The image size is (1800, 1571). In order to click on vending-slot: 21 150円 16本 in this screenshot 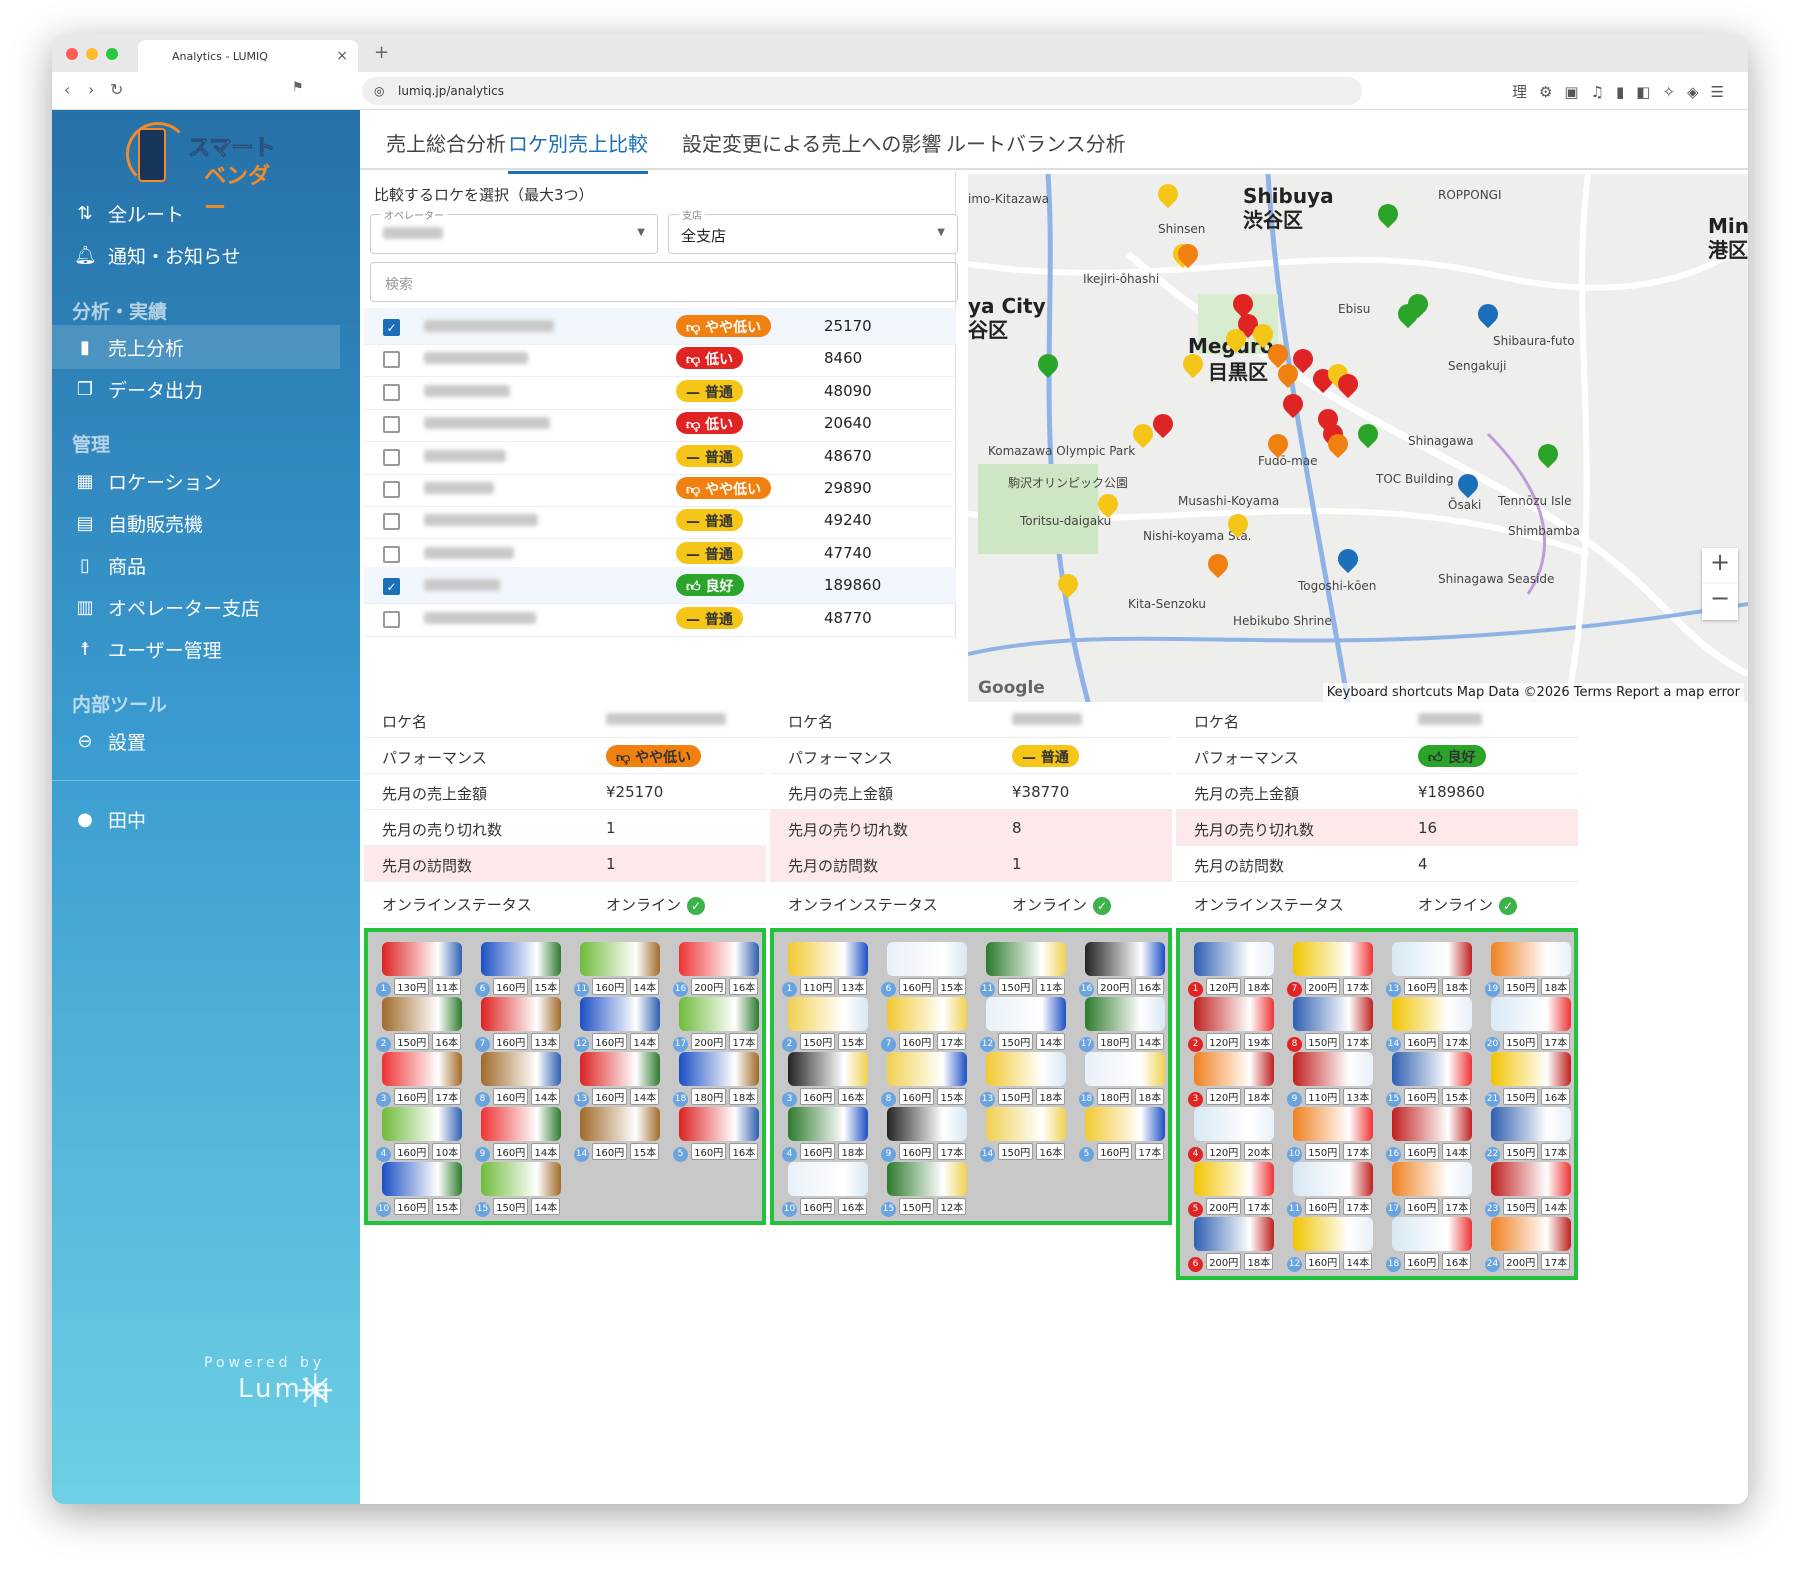, I will do `click(1531, 1078)`.